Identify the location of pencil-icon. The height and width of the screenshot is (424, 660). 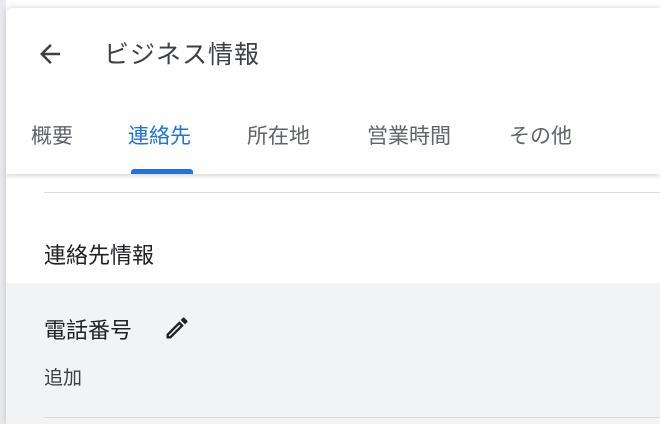
(177, 328).